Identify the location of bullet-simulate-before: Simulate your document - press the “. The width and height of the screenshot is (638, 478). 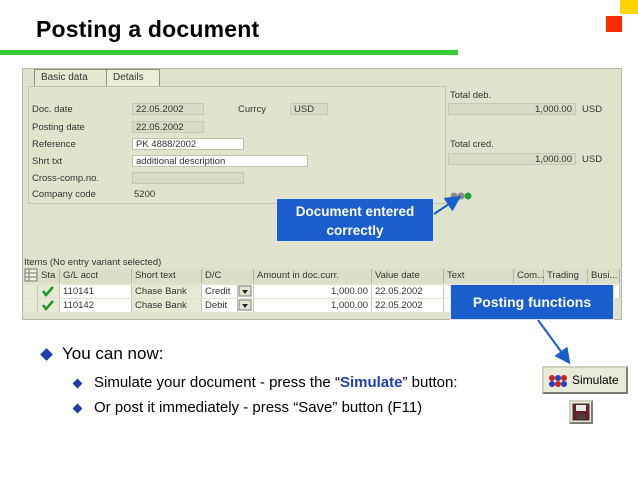
(217, 382).